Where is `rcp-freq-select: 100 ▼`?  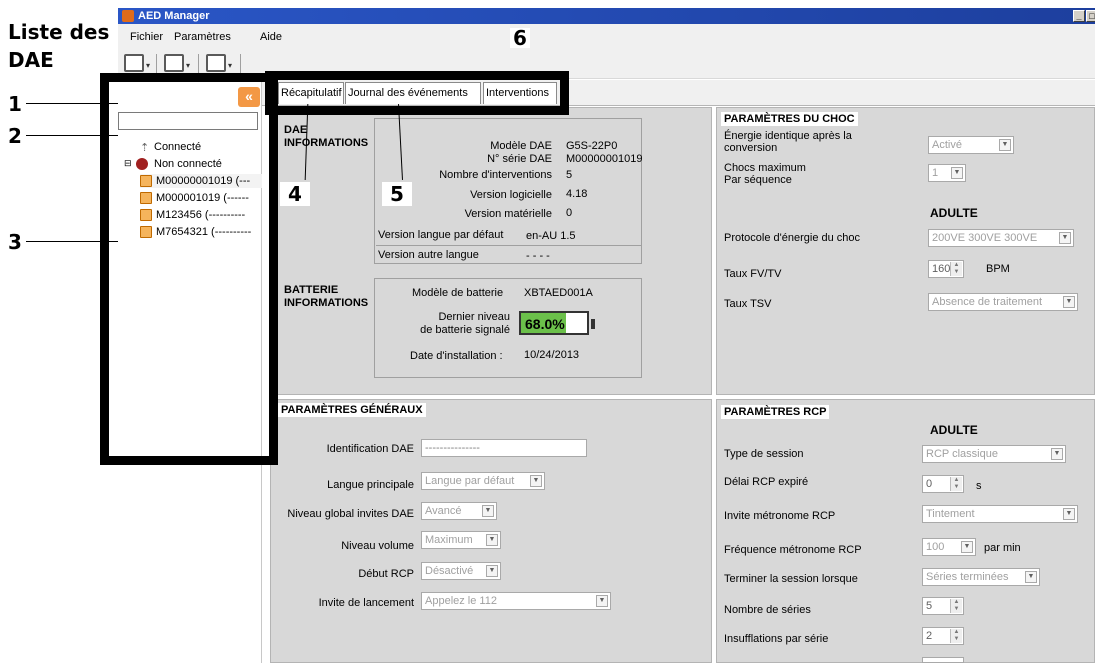
rcp-freq-select: 100 ▼ is located at coordinates (949, 547).